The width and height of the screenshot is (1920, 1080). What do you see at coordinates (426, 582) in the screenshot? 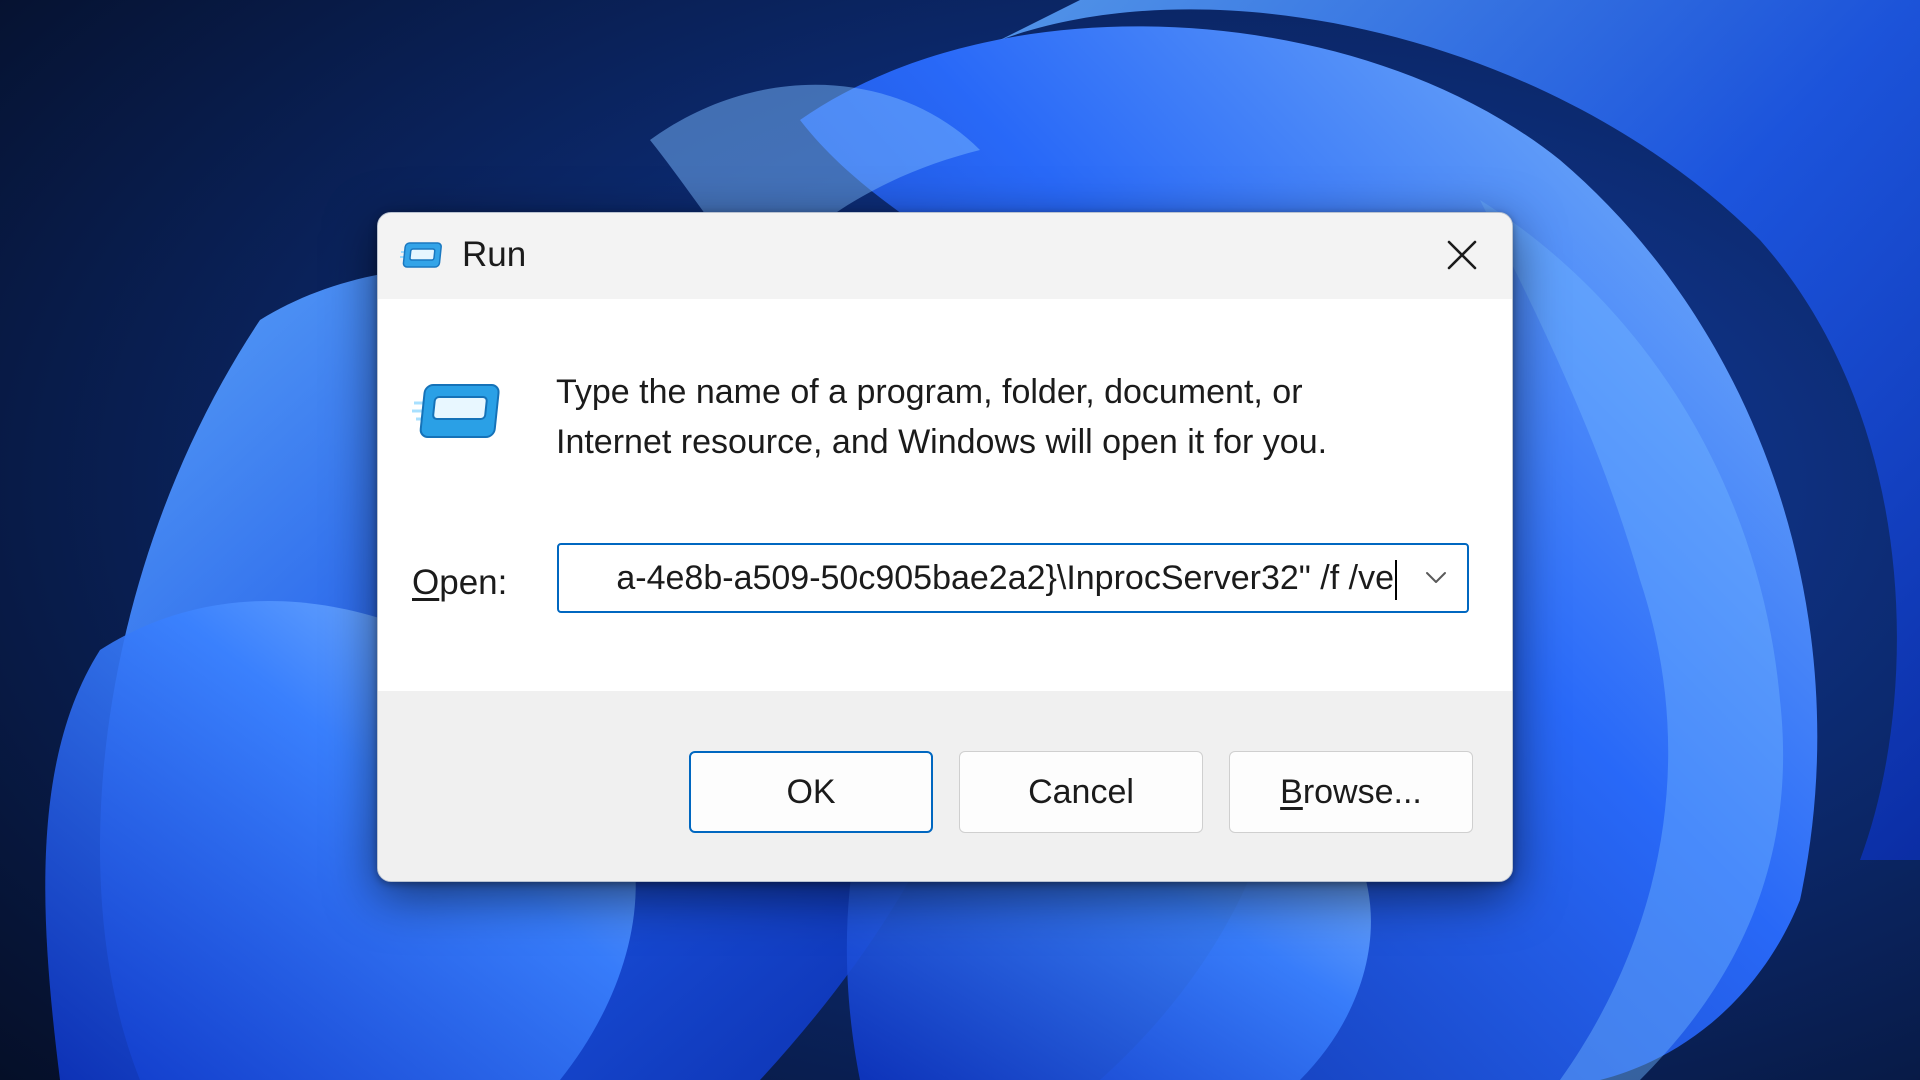
I see `open-label-mnemonic: O` at bounding box center [426, 582].